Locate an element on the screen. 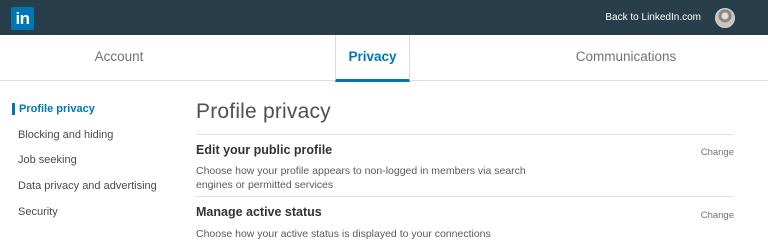  tab-account: Account is located at coordinates (119, 58).